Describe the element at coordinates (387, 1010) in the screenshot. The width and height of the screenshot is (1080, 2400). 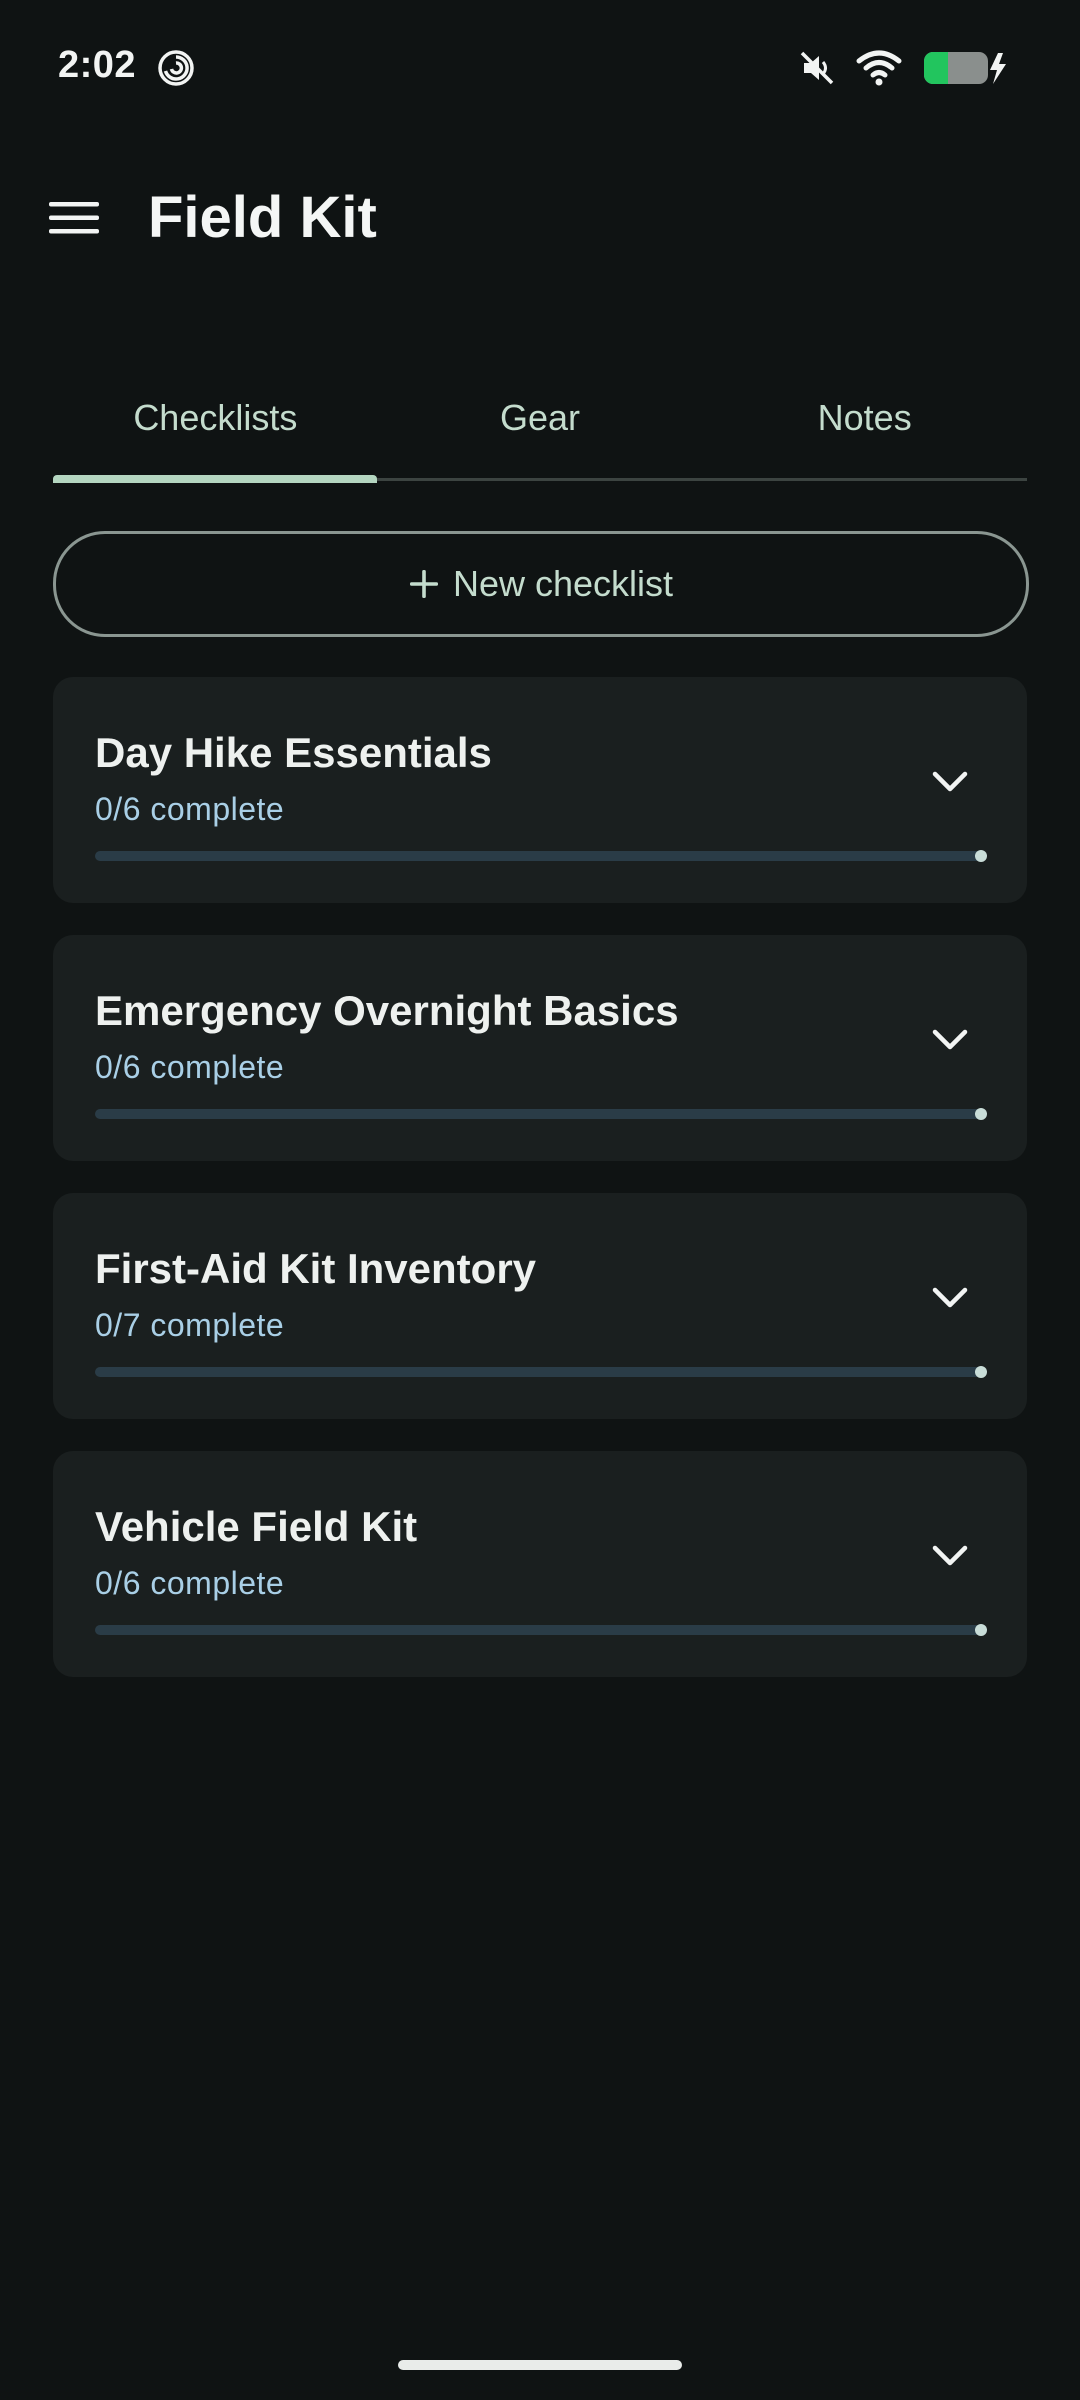
I see `checklist-title: Emergency Overnight Basics` at that location.